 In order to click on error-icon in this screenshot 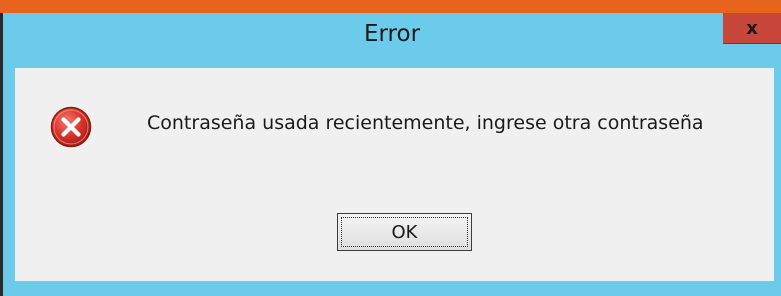, I will do `click(71, 127)`.